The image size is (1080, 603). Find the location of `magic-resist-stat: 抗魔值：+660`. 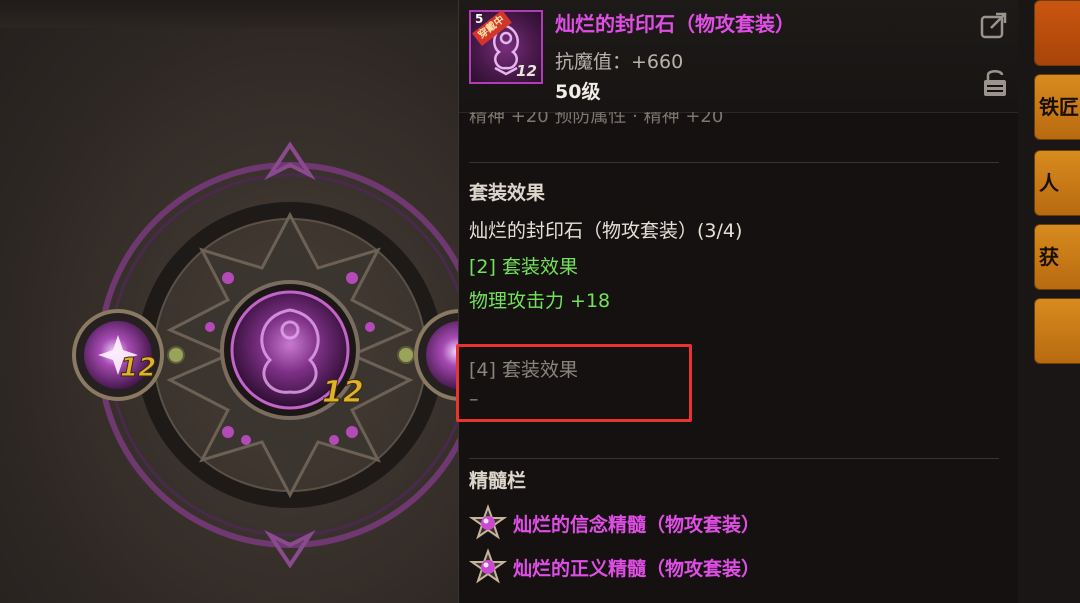

magic-resist-stat: 抗魔值：+660 is located at coordinates (619, 62).